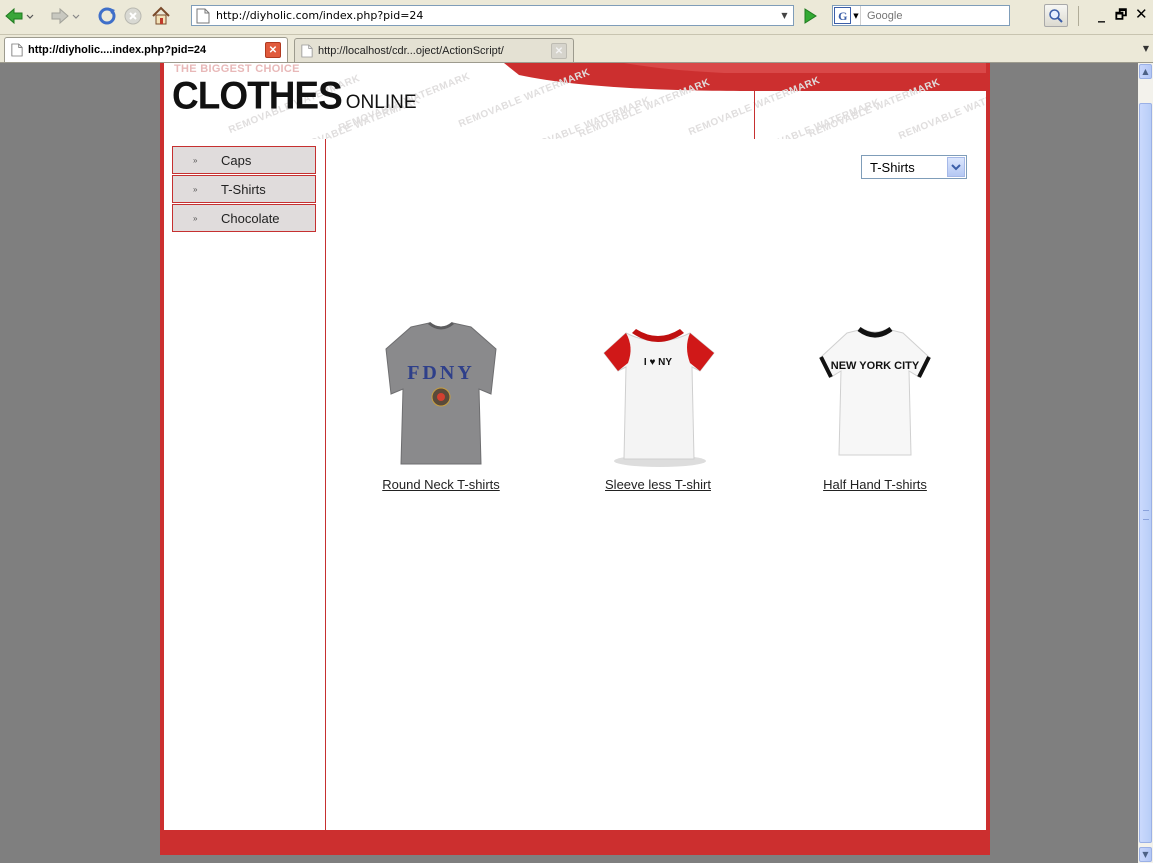 This screenshot has width=1153, height=863. I want to click on search-engine-selector: G ▼, so click(847, 15).